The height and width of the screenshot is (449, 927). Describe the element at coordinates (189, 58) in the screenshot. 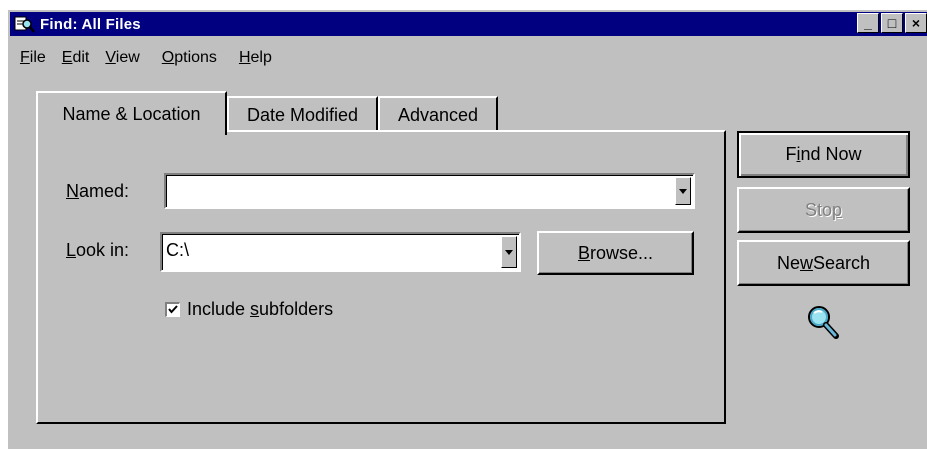

I see `menu-options: Options` at that location.